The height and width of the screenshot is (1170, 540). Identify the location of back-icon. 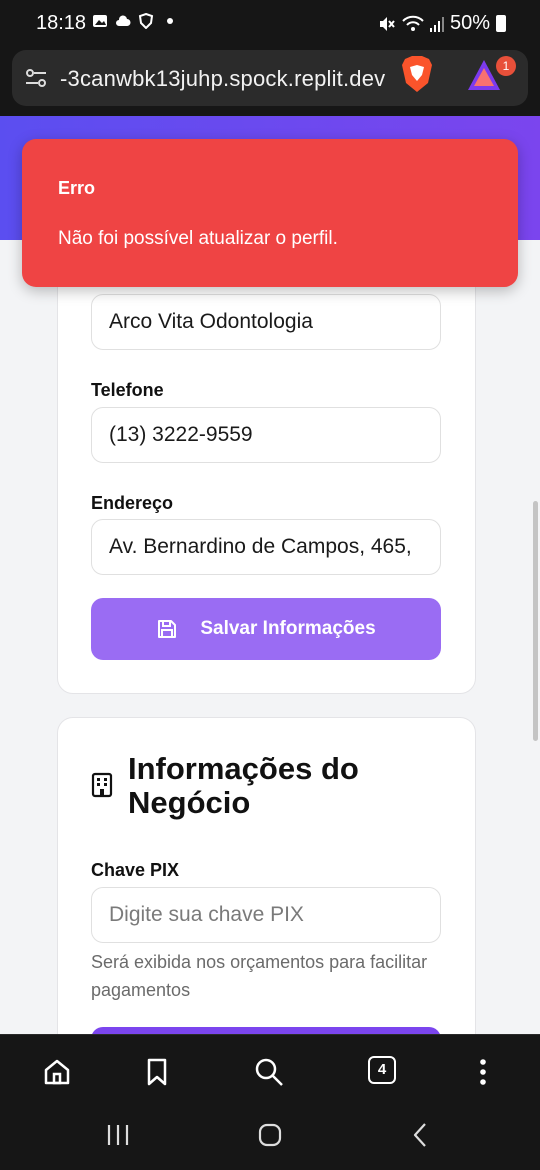
(421, 1135).